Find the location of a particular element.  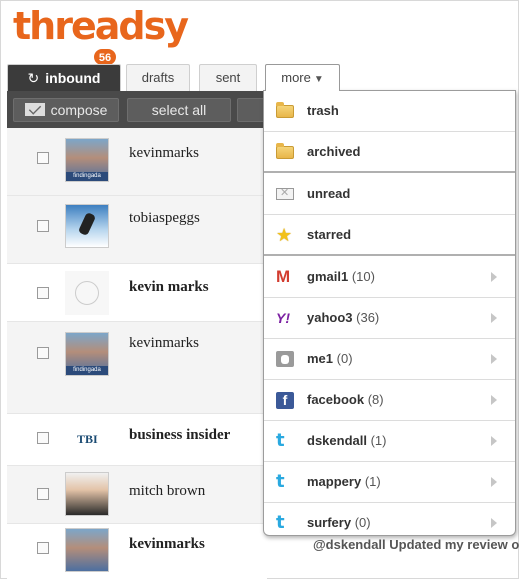

message-row: TBI business insider is located at coordinates (137, 440).